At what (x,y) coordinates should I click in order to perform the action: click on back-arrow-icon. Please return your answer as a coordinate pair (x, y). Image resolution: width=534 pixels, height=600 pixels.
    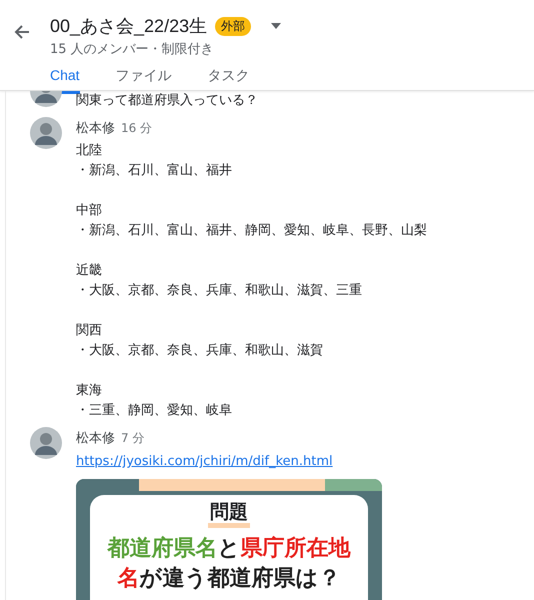
    Looking at the image, I should click on (22, 32).